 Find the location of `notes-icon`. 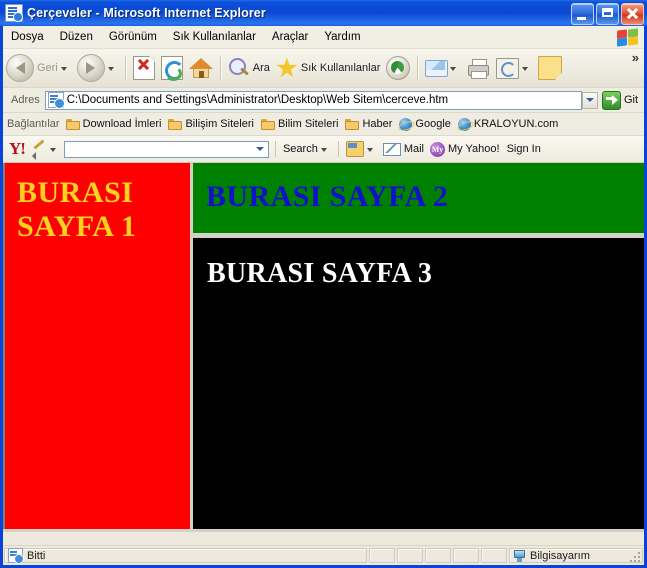

notes-icon is located at coordinates (550, 68).